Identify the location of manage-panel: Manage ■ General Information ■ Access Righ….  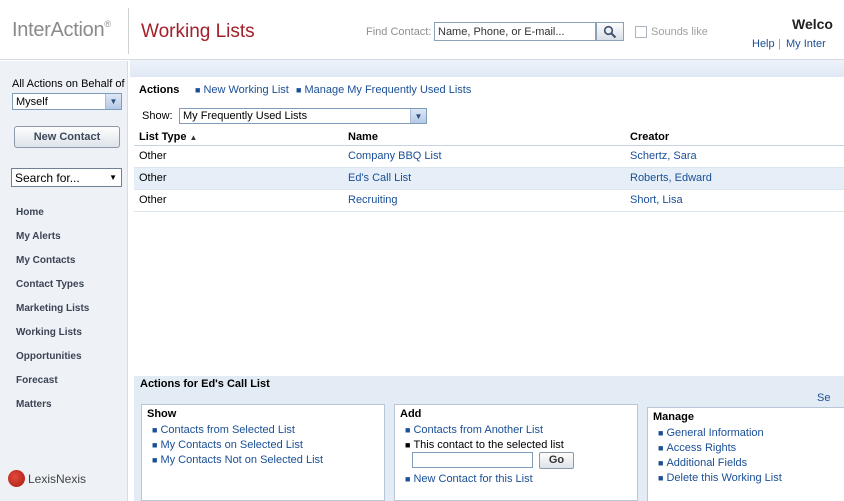
(745, 454).